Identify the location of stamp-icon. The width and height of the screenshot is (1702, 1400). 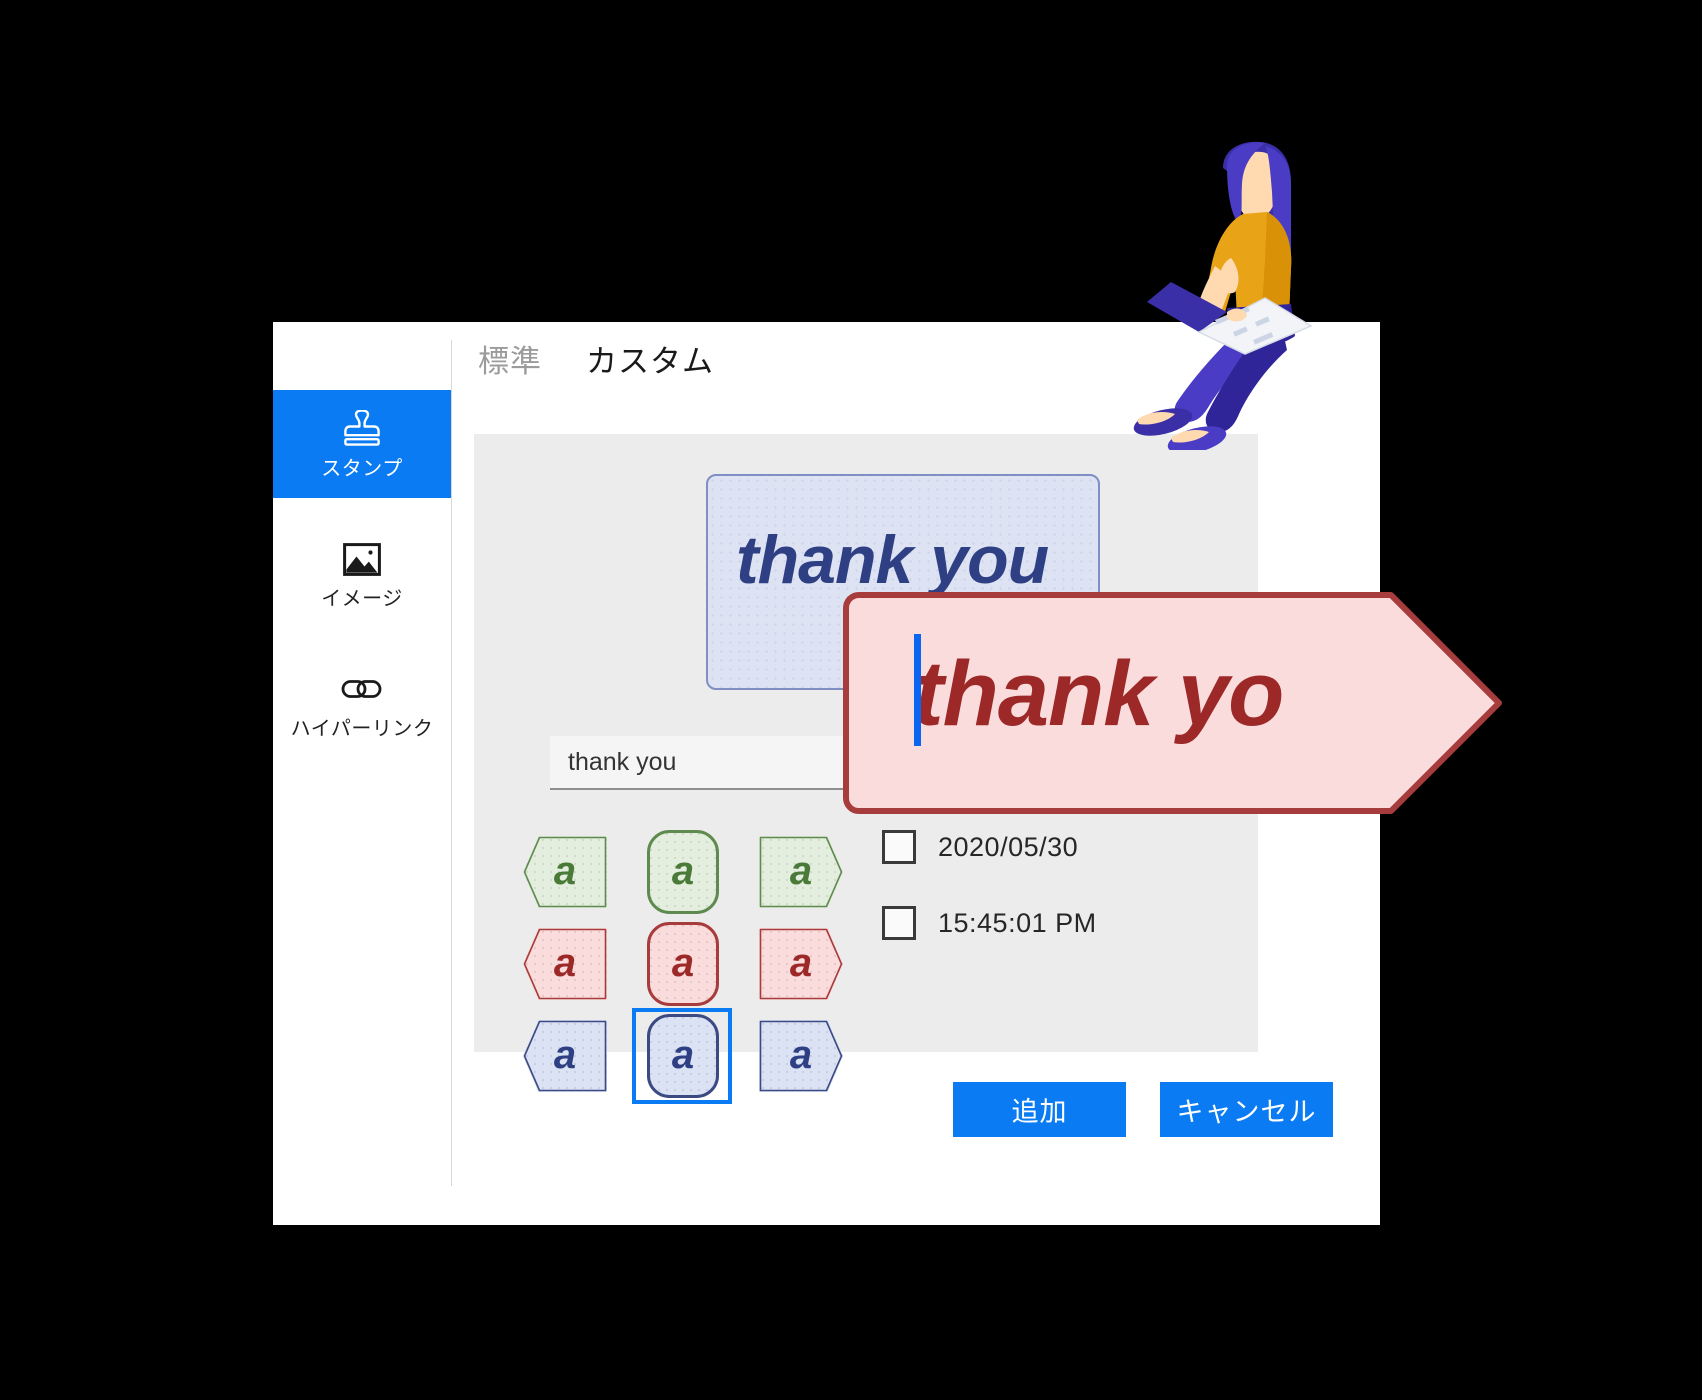
(362, 429).